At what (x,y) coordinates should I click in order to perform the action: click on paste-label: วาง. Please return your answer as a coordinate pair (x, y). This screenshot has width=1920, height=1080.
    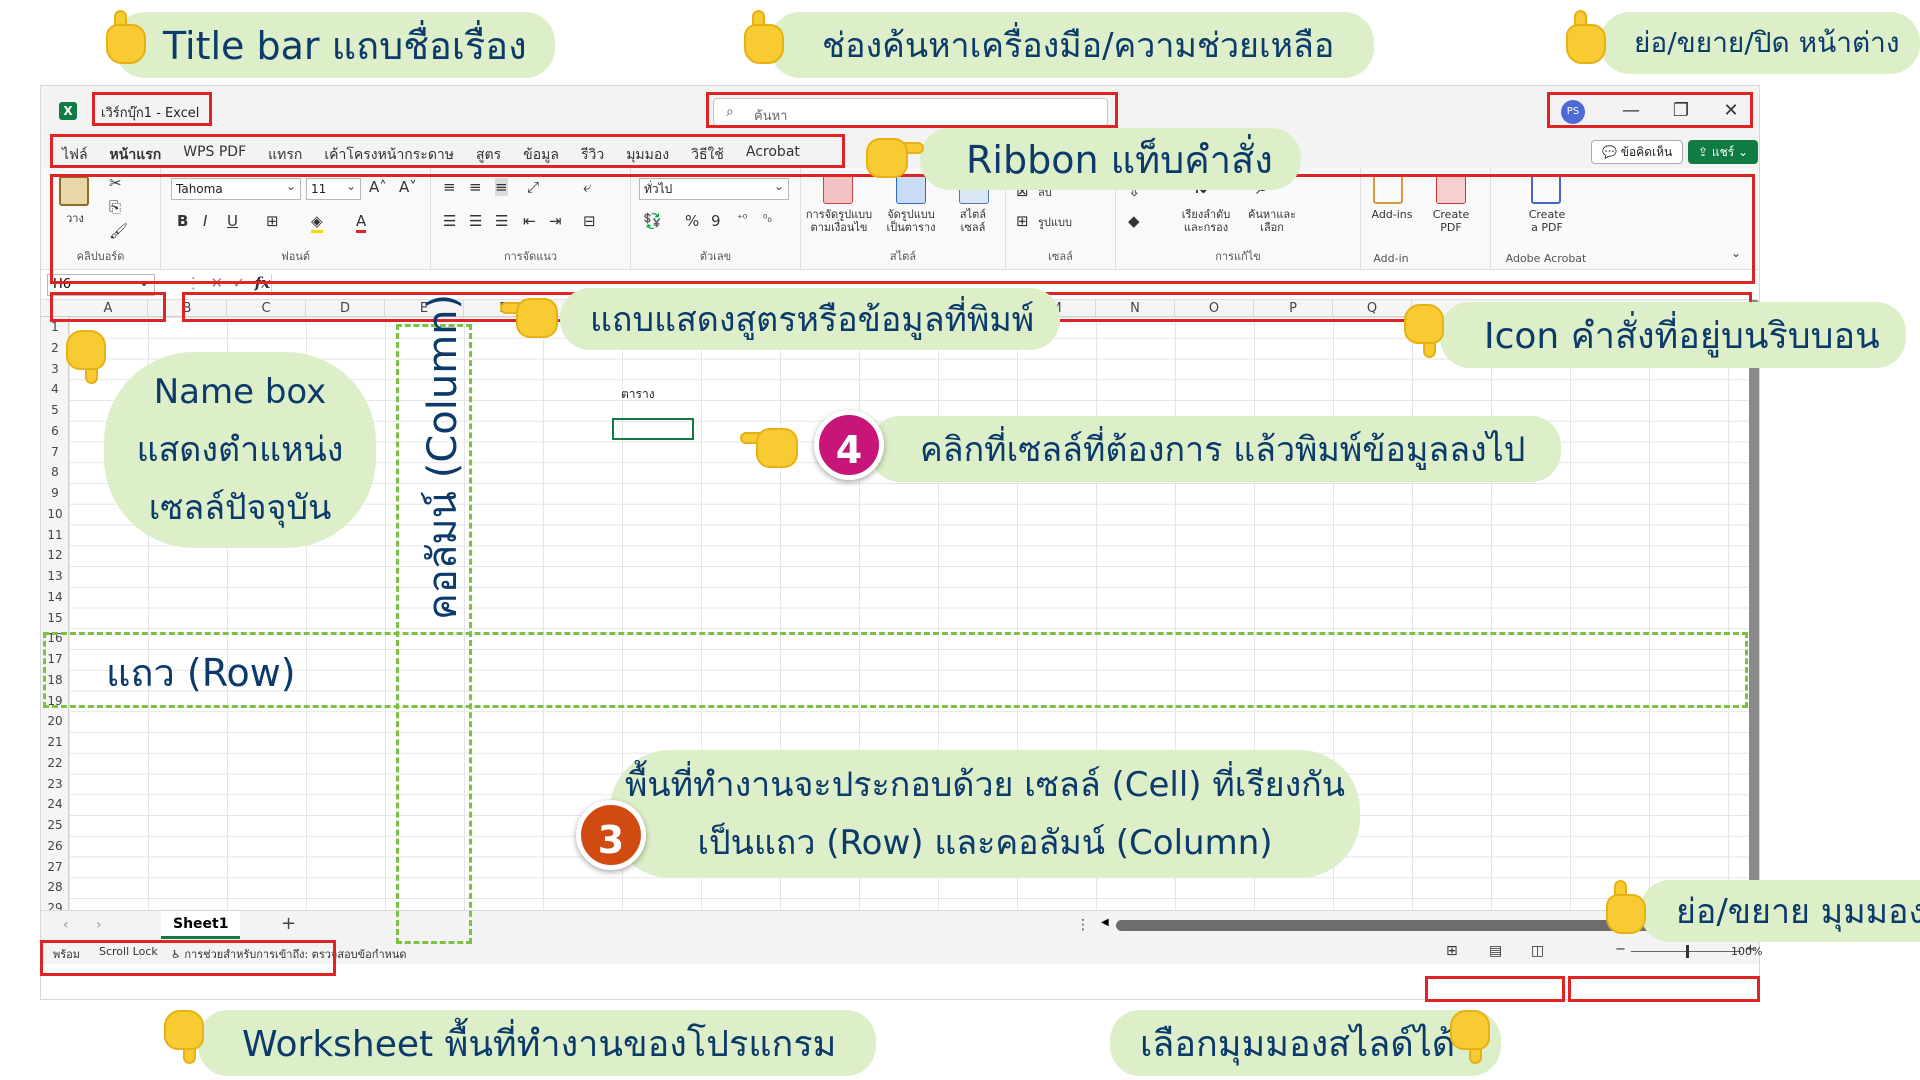
    Looking at the image, I should click on (75, 218).